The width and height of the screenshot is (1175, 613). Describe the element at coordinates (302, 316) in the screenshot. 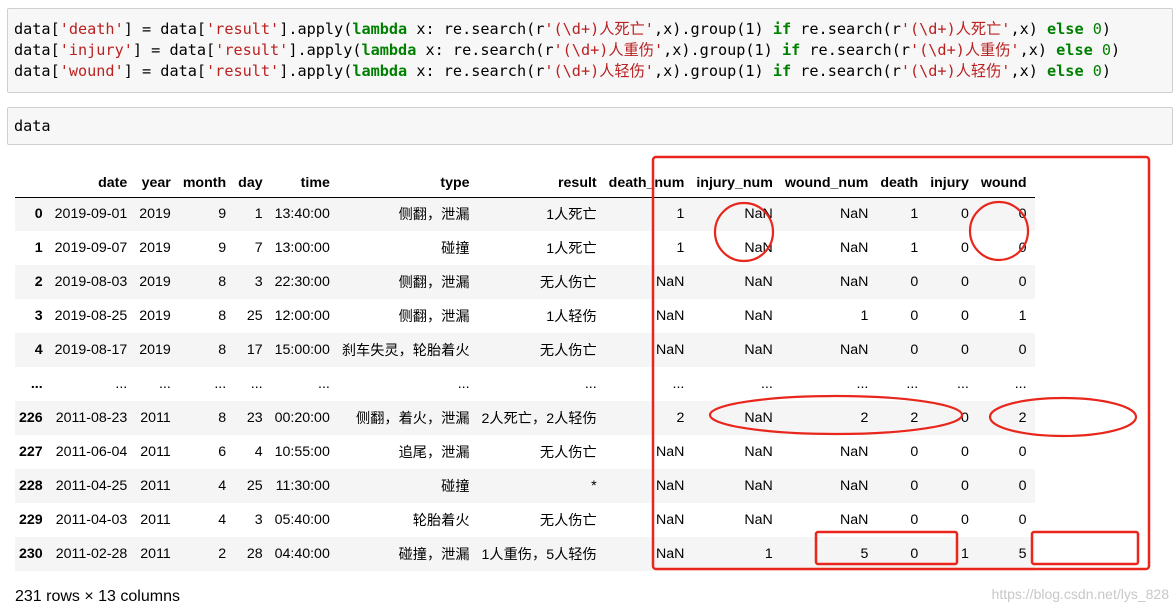

I see `table-cell: 12:00:00` at that location.